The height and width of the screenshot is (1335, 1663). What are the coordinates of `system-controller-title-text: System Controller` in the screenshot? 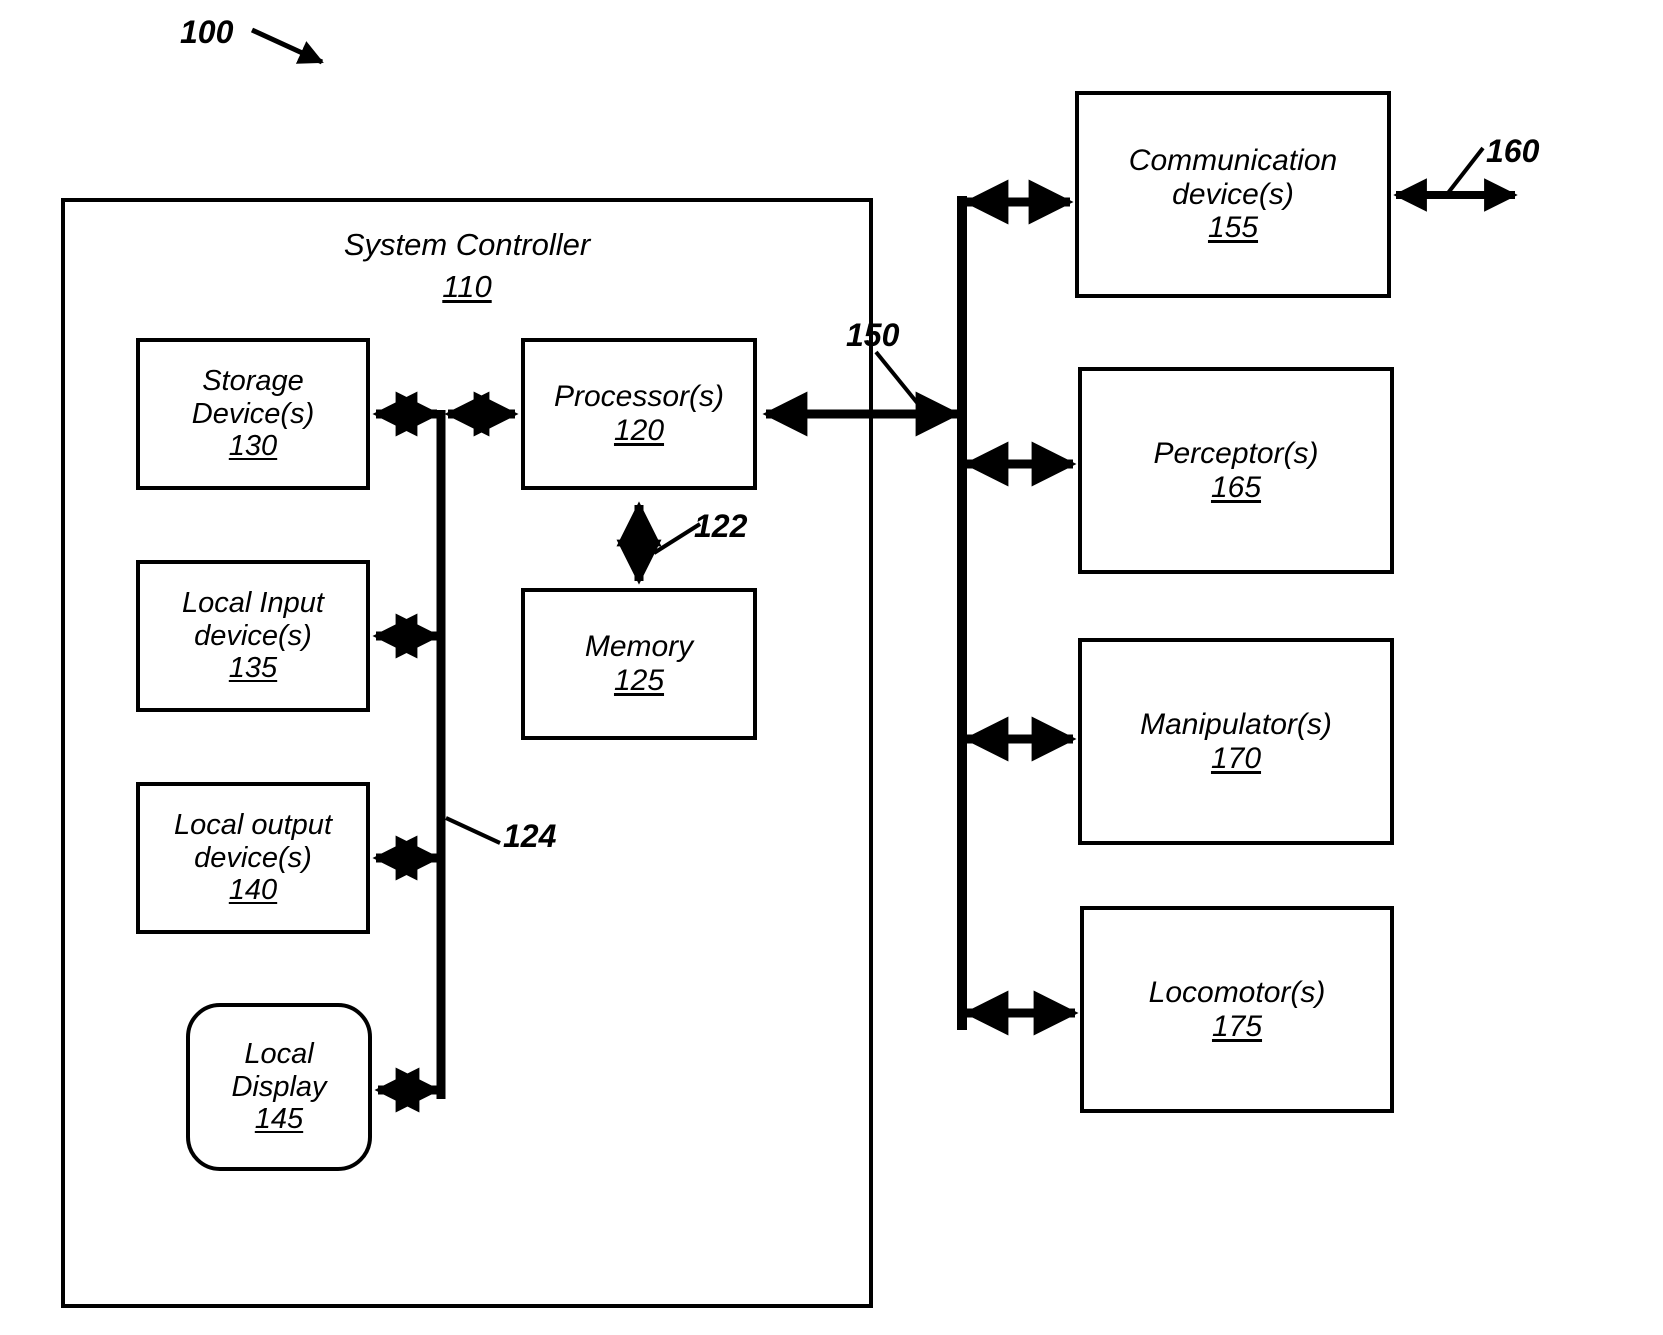 It's located at (467, 244).